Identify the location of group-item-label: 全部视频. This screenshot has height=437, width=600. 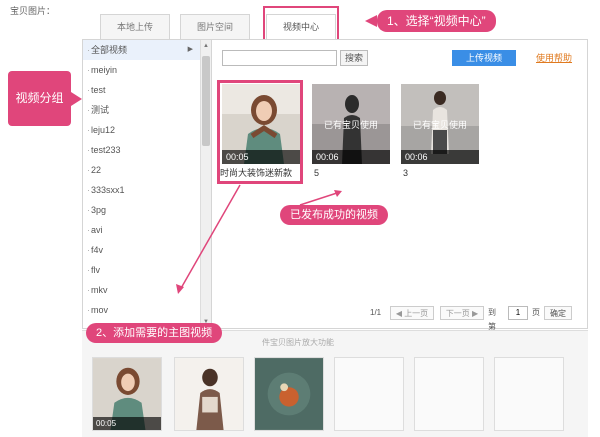
(109, 50).